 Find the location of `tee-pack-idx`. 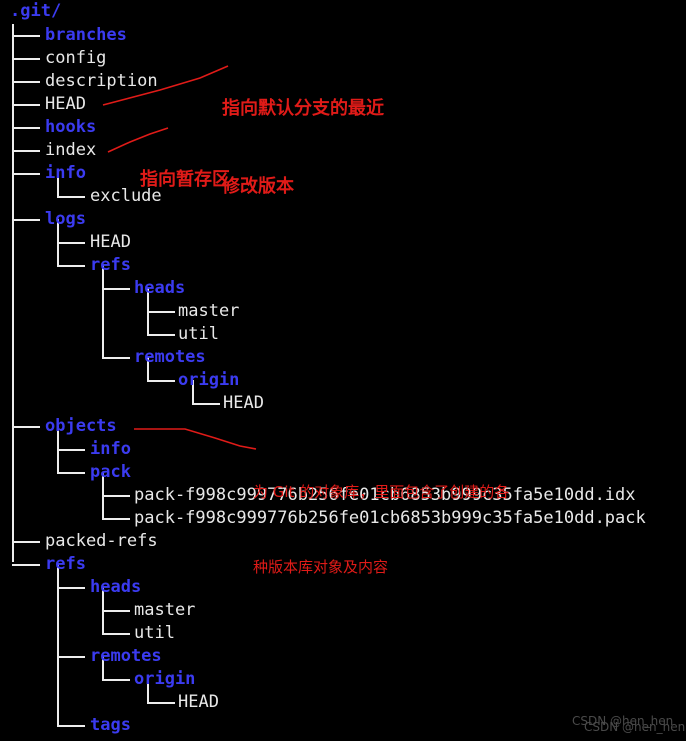

tee-pack-idx is located at coordinates (116, 496).